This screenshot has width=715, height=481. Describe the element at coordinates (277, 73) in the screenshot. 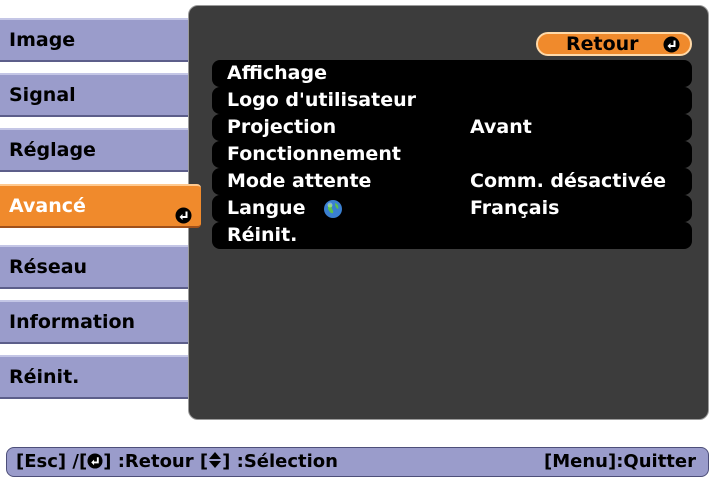

I see `option-label: Affichage` at that location.